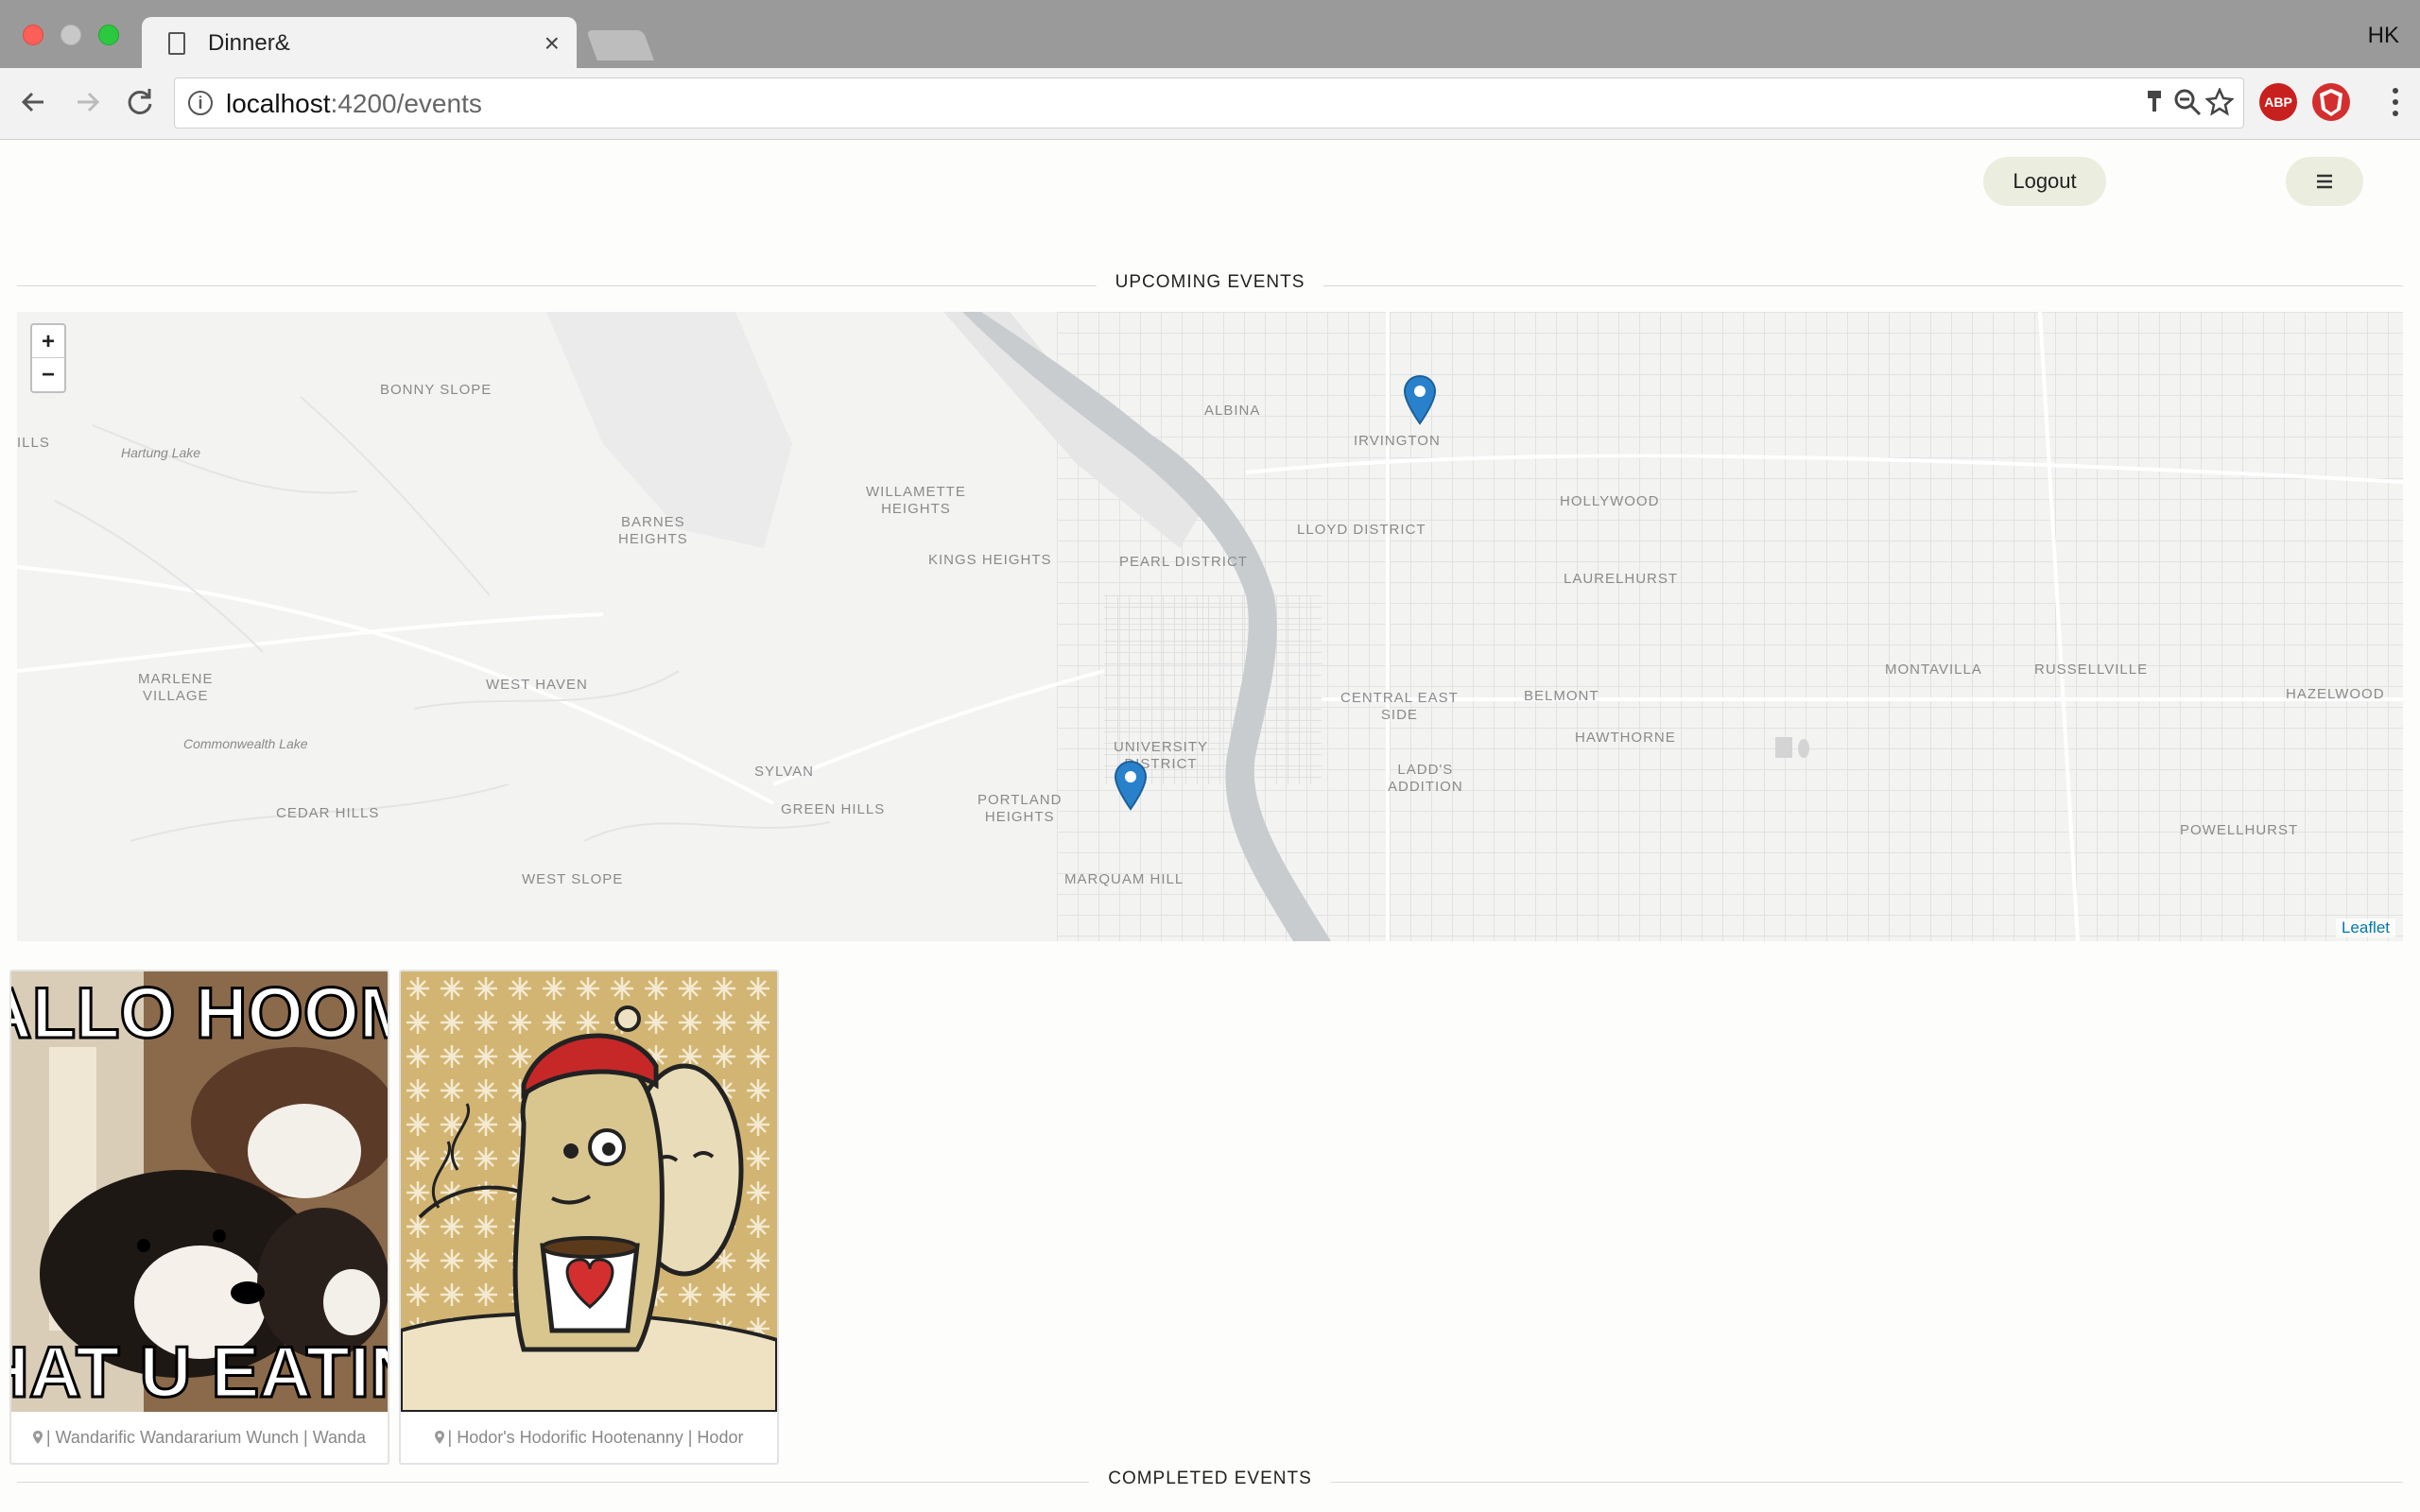  I want to click on map-zoom-control: + −, so click(48, 358).